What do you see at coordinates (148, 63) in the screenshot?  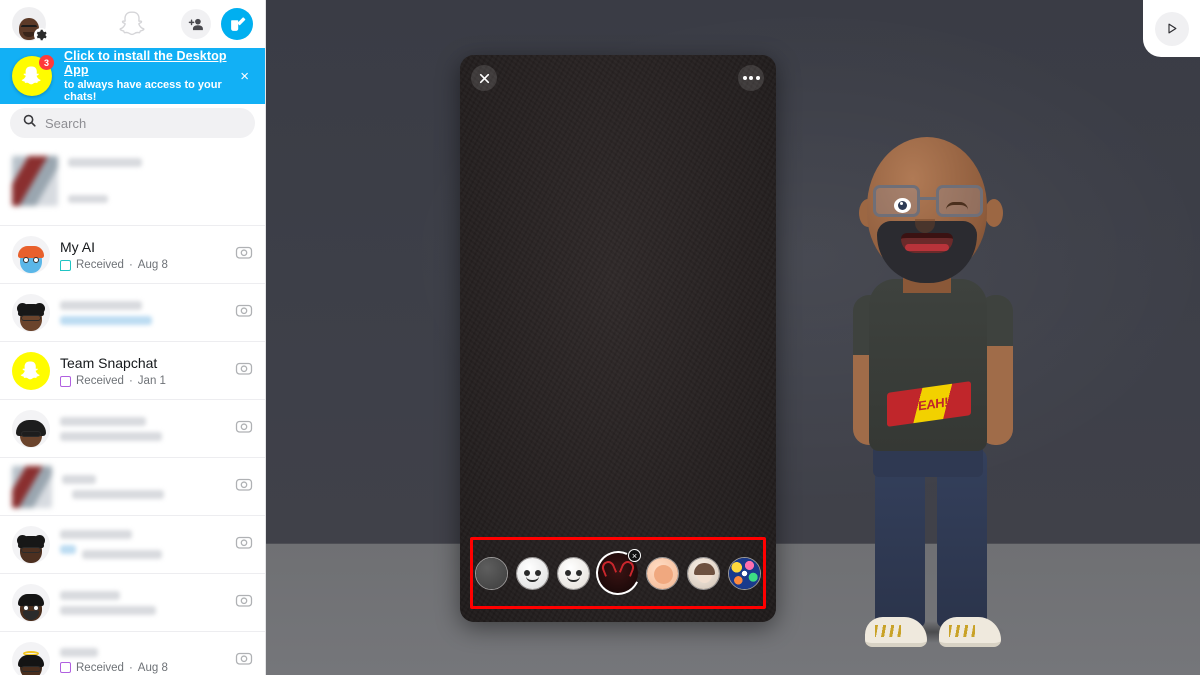 I see `banner-title: Click to install the Desktop App` at bounding box center [148, 63].